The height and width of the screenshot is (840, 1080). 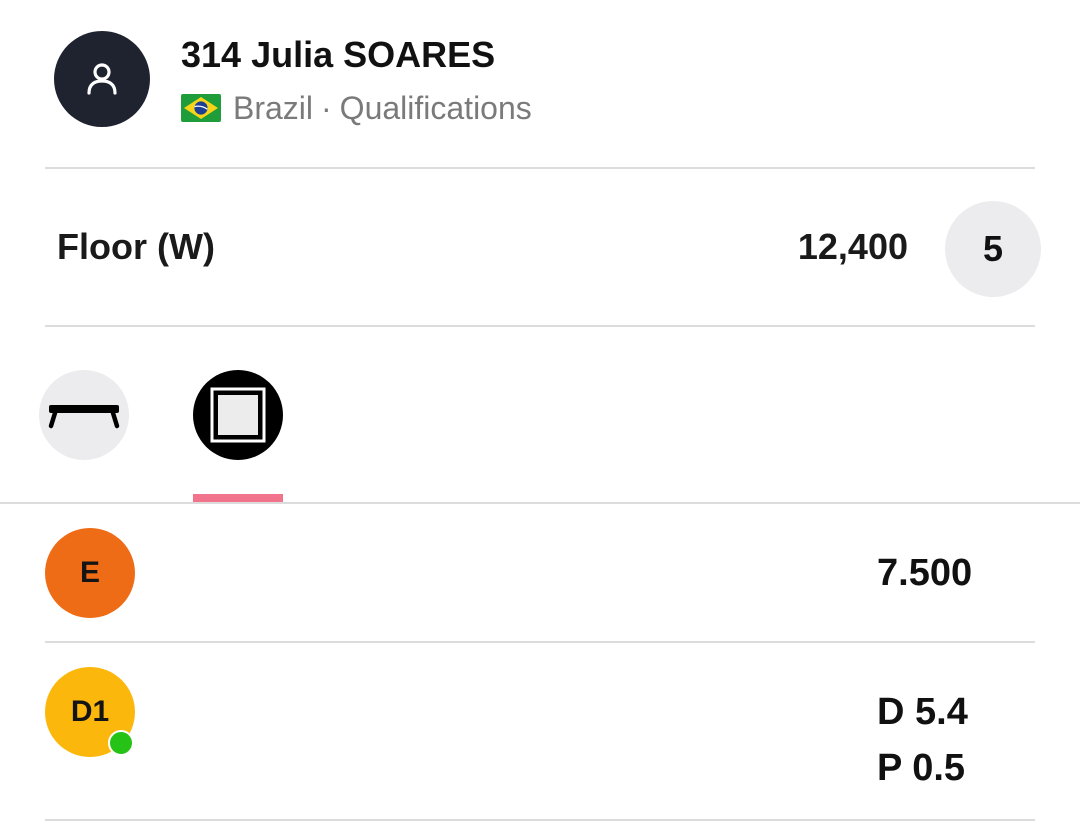 I want to click on athlete-country: Brazil, so click(x=273, y=107).